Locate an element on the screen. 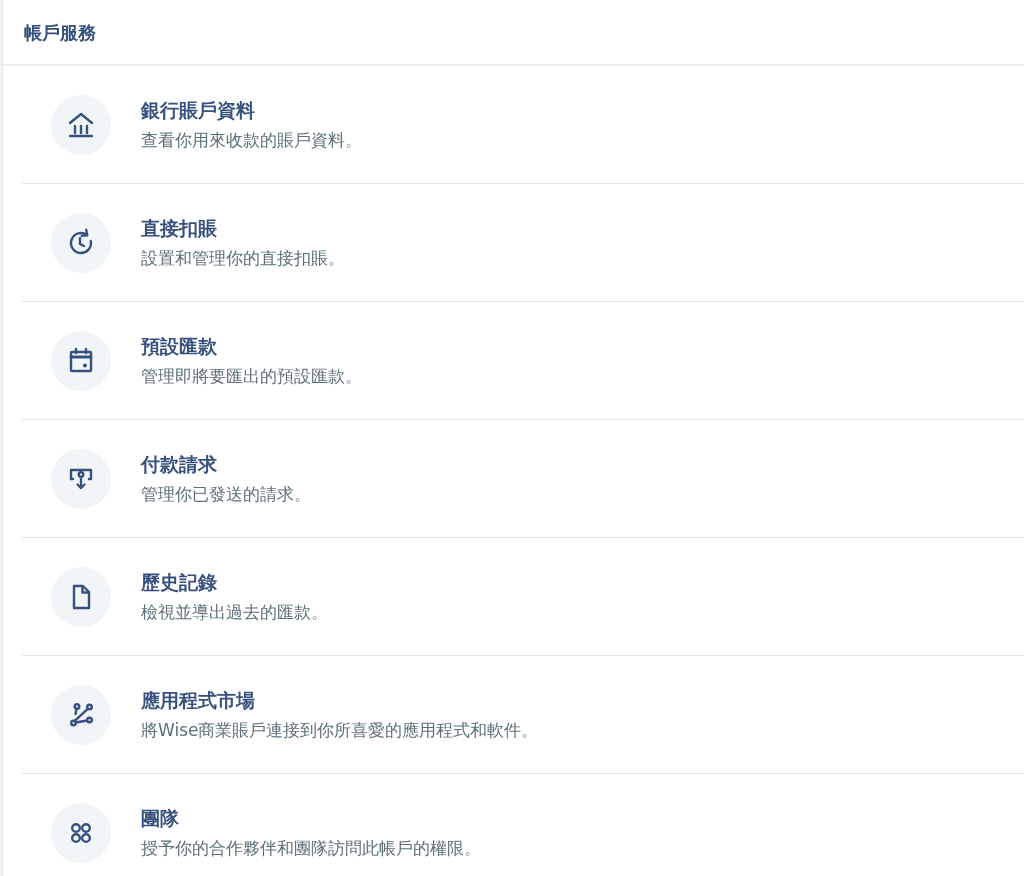 The height and width of the screenshot is (876, 1024). calendar-icon is located at coordinates (81, 360).